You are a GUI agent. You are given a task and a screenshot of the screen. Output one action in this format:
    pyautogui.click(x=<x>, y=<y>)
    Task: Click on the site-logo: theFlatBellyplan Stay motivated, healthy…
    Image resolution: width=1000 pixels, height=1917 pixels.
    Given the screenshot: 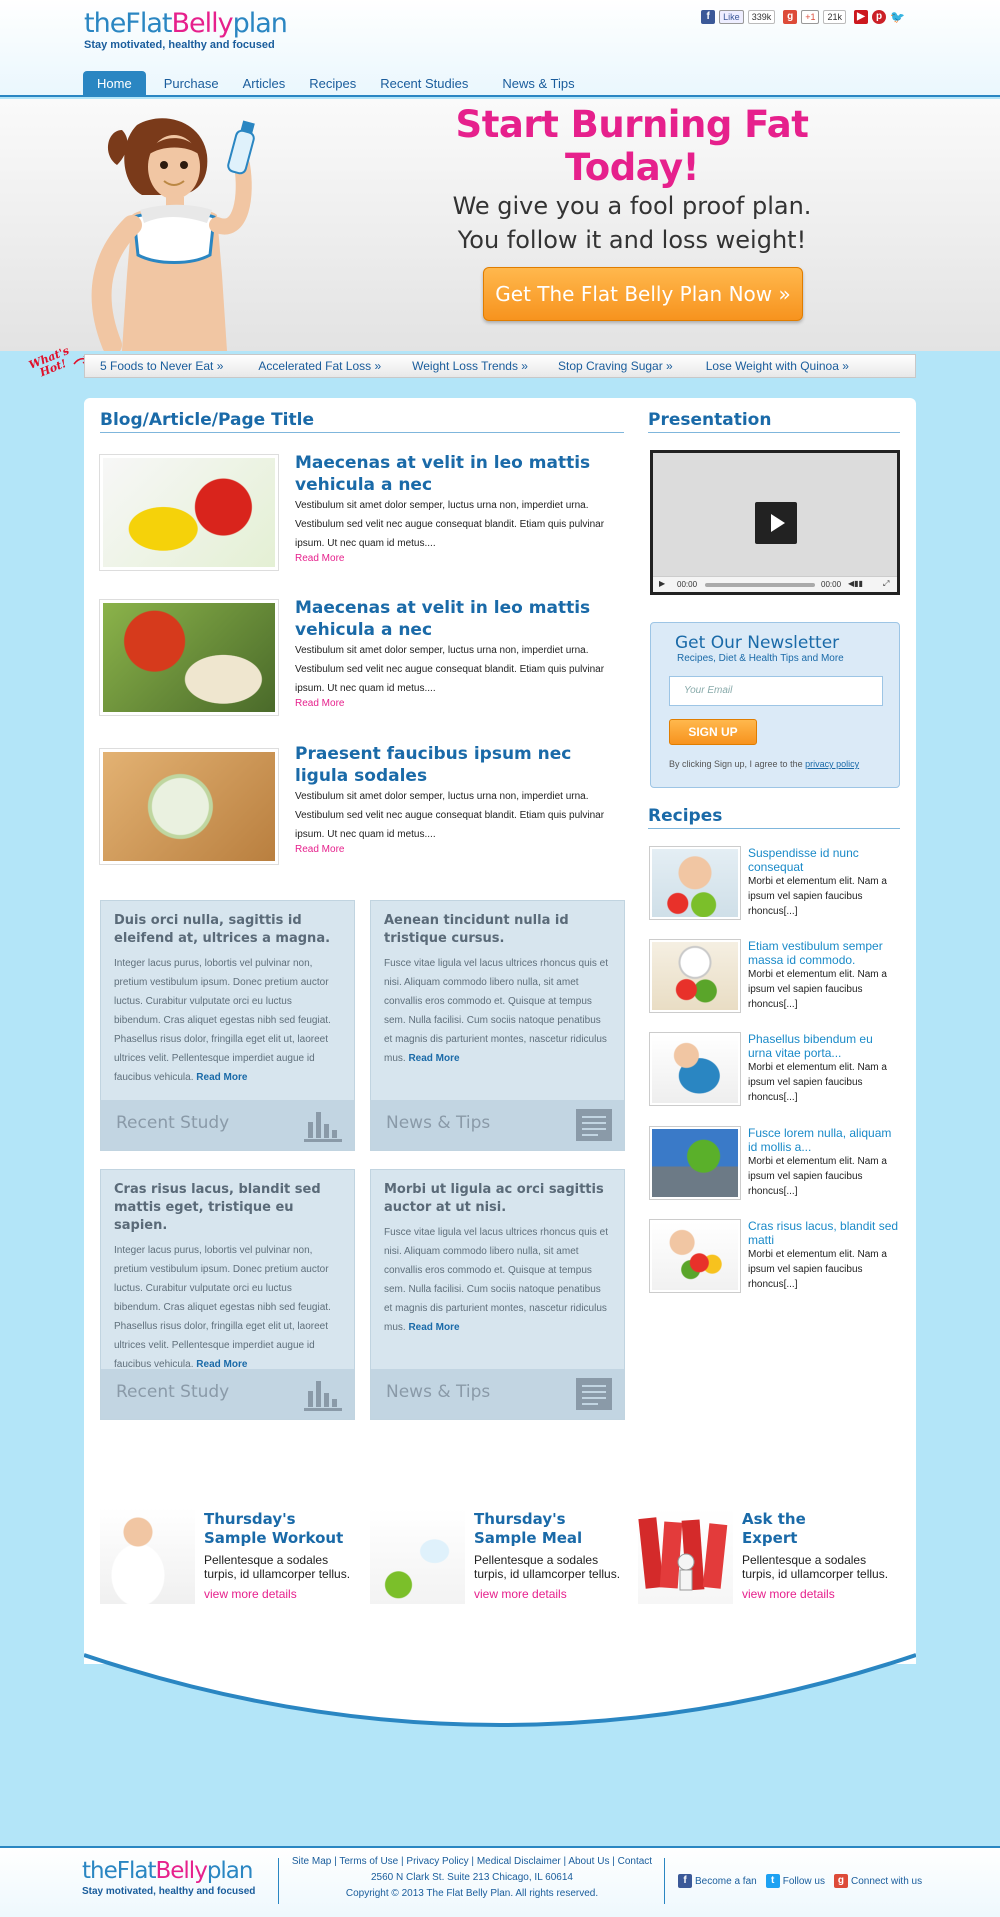 What is the action you would take?
    pyautogui.click(x=186, y=30)
    